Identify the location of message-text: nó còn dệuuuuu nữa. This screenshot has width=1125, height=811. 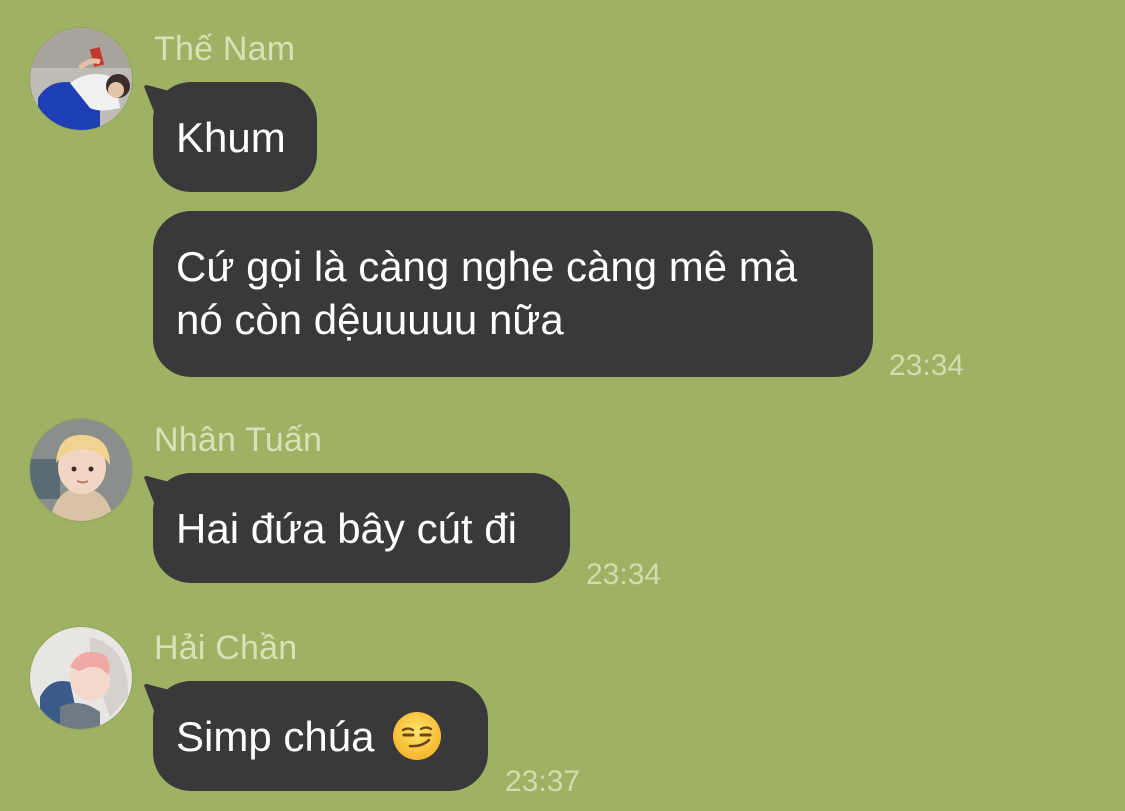
(370, 319).